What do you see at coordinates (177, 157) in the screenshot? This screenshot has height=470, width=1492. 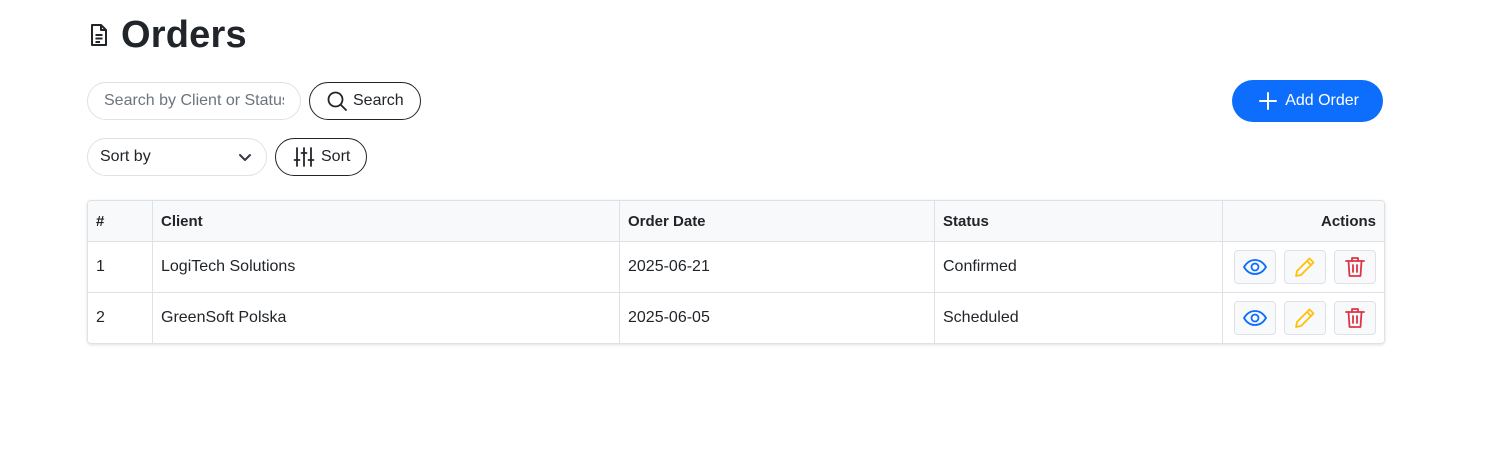 I see `sort-select: Sort by` at bounding box center [177, 157].